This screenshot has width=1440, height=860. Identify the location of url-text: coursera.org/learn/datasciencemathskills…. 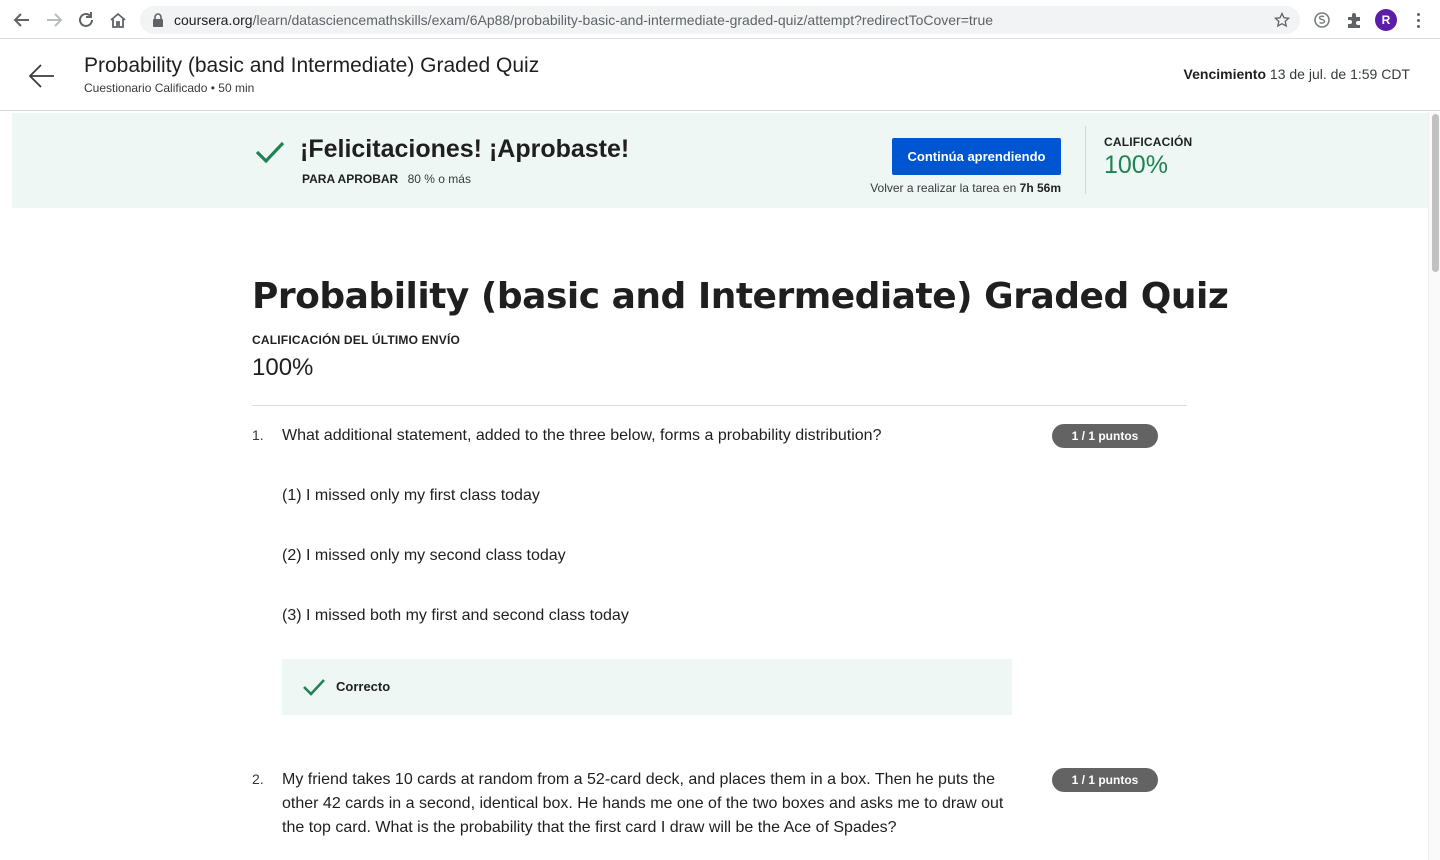
(584, 20).